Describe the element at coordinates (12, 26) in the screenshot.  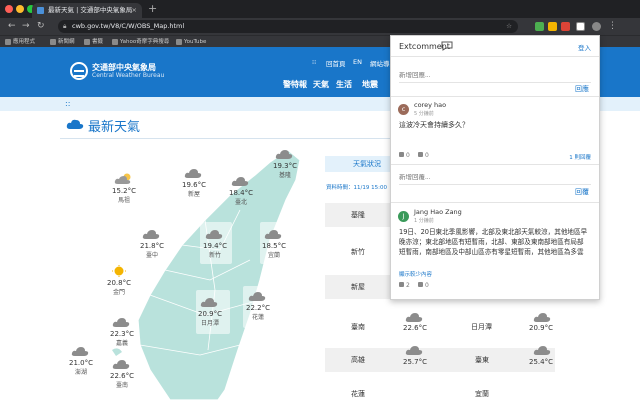
I see `back-icon: ←` at that location.